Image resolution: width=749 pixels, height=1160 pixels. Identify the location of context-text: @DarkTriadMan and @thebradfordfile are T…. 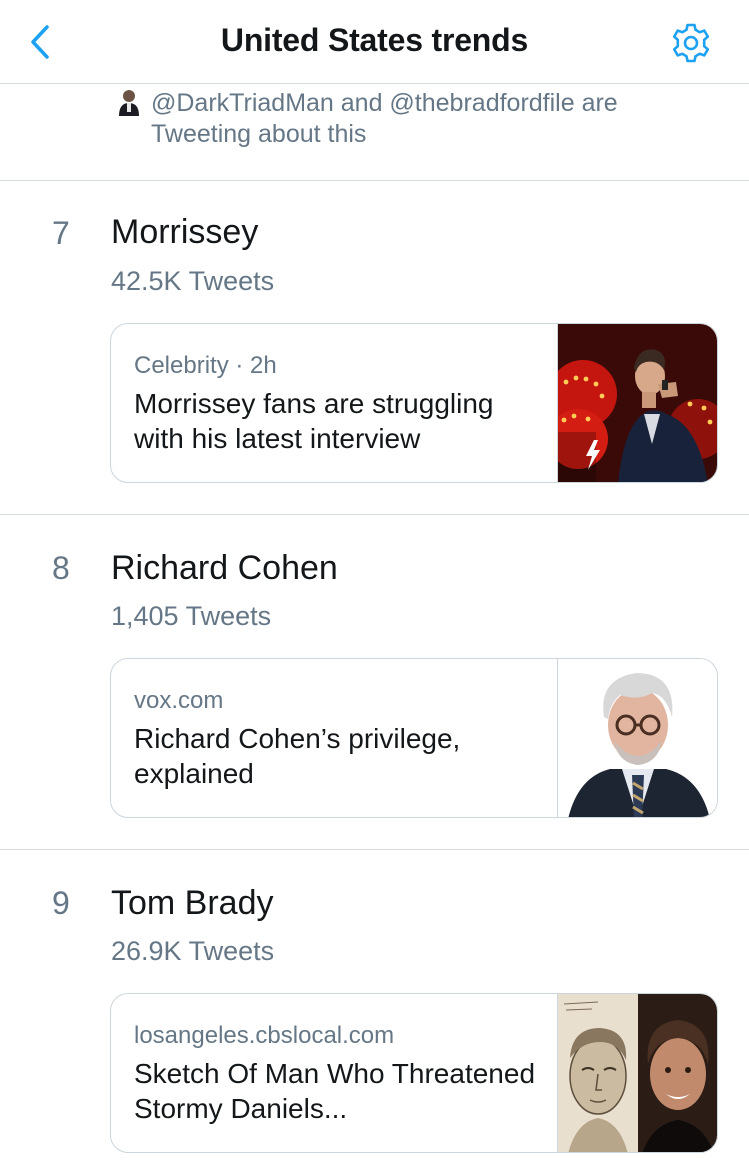
(384, 118).